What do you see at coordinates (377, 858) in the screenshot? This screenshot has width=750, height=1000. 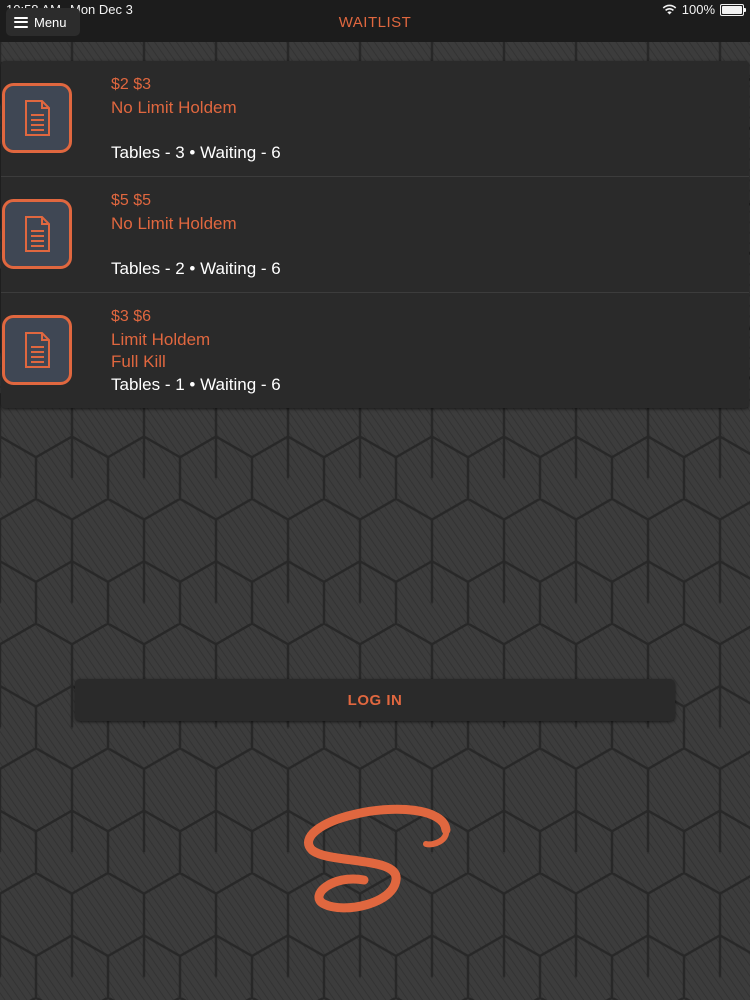 I see `script-s-logo-icon` at bounding box center [377, 858].